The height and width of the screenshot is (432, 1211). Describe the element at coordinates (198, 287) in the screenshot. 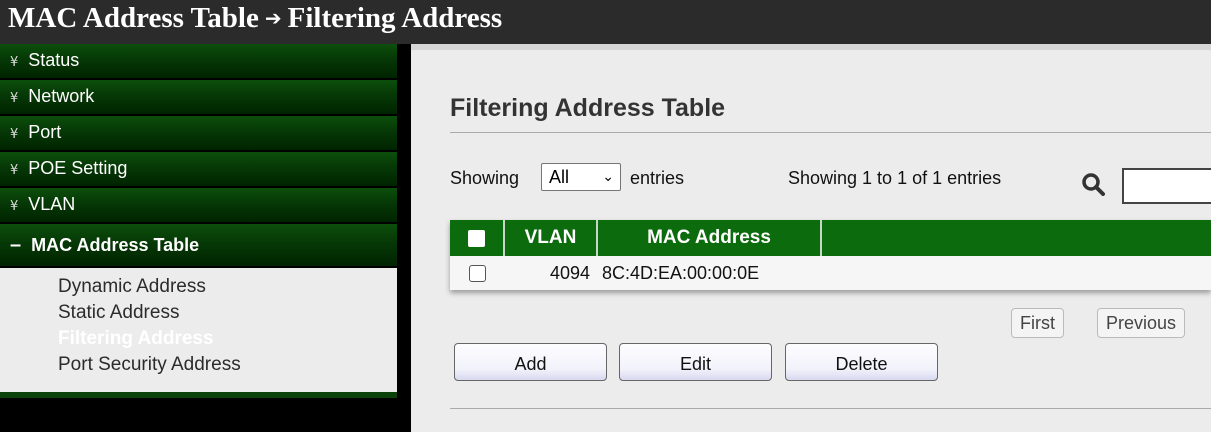

I see `submenu-item-dynamic-address: Dynamic Address` at that location.